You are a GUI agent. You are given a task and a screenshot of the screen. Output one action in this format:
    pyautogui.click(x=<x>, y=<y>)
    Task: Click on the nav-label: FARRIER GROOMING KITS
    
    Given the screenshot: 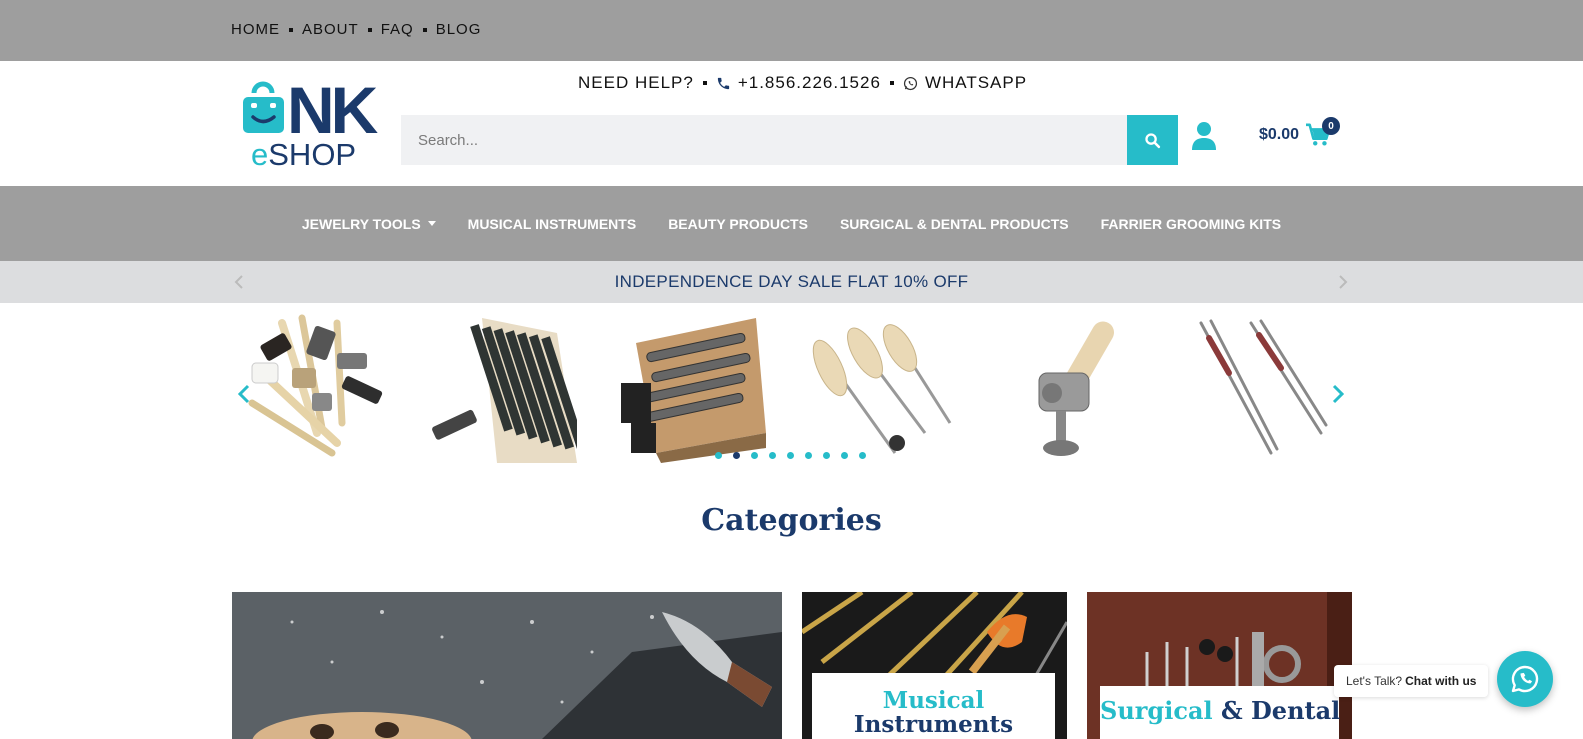 What is the action you would take?
    pyautogui.click(x=1191, y=223)
    